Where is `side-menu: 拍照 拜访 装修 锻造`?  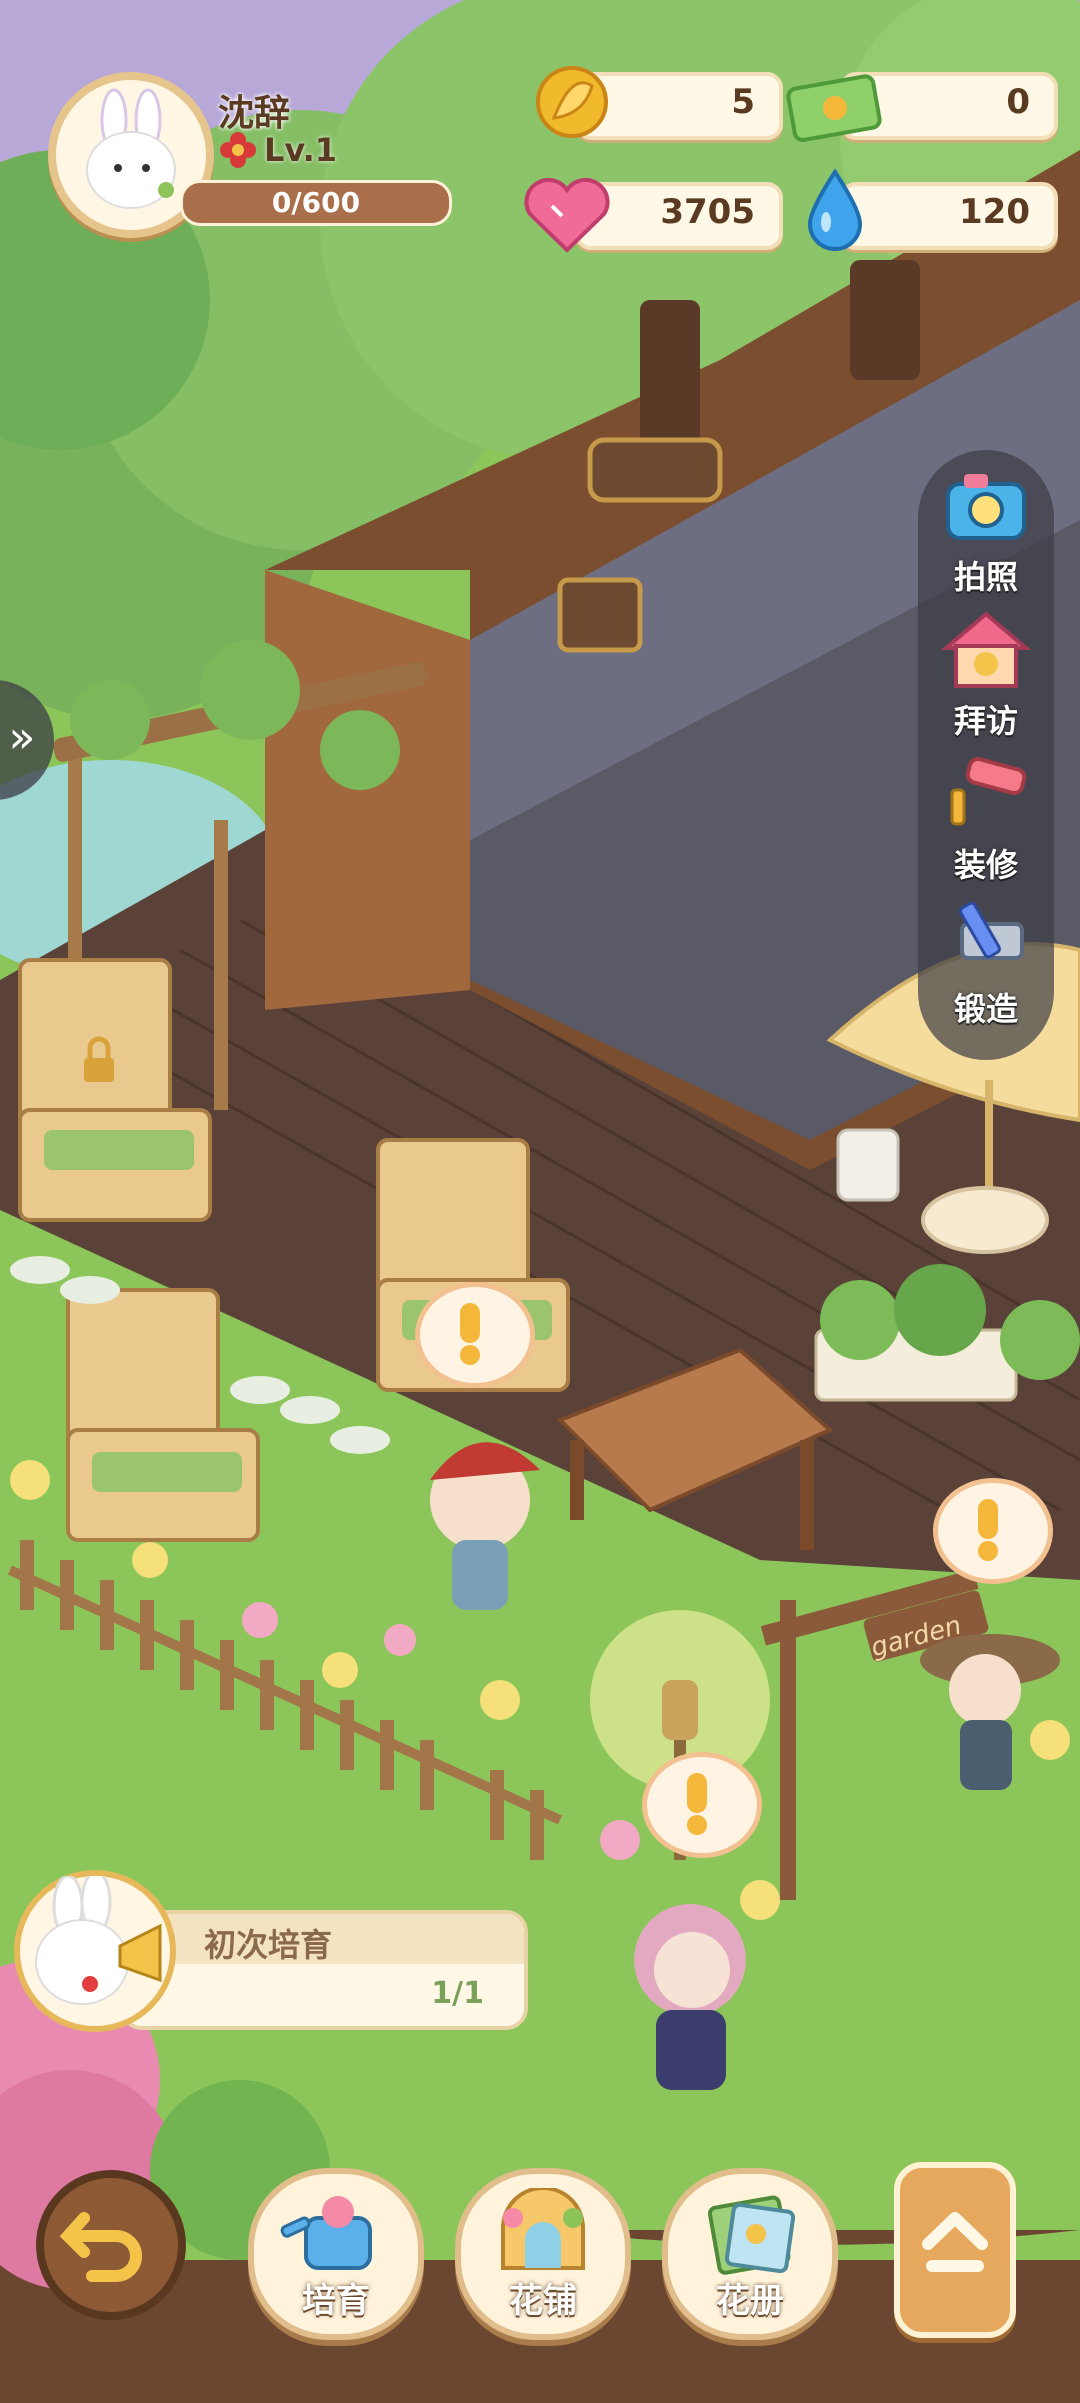 side-menu: 拍照 拜访 装修 锻造 is located at coordinates (986, 755).